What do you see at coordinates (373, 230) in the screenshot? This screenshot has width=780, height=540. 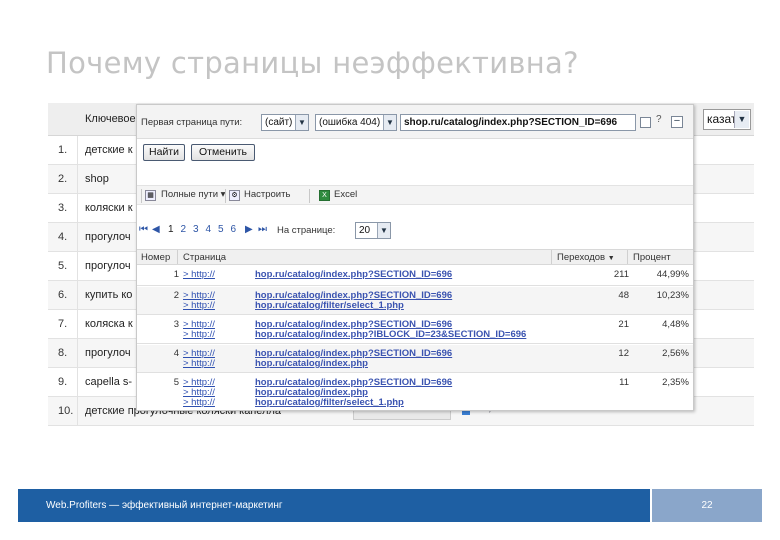 I see `per-page-select: 20 ▼` at bounding box center [373, 230].